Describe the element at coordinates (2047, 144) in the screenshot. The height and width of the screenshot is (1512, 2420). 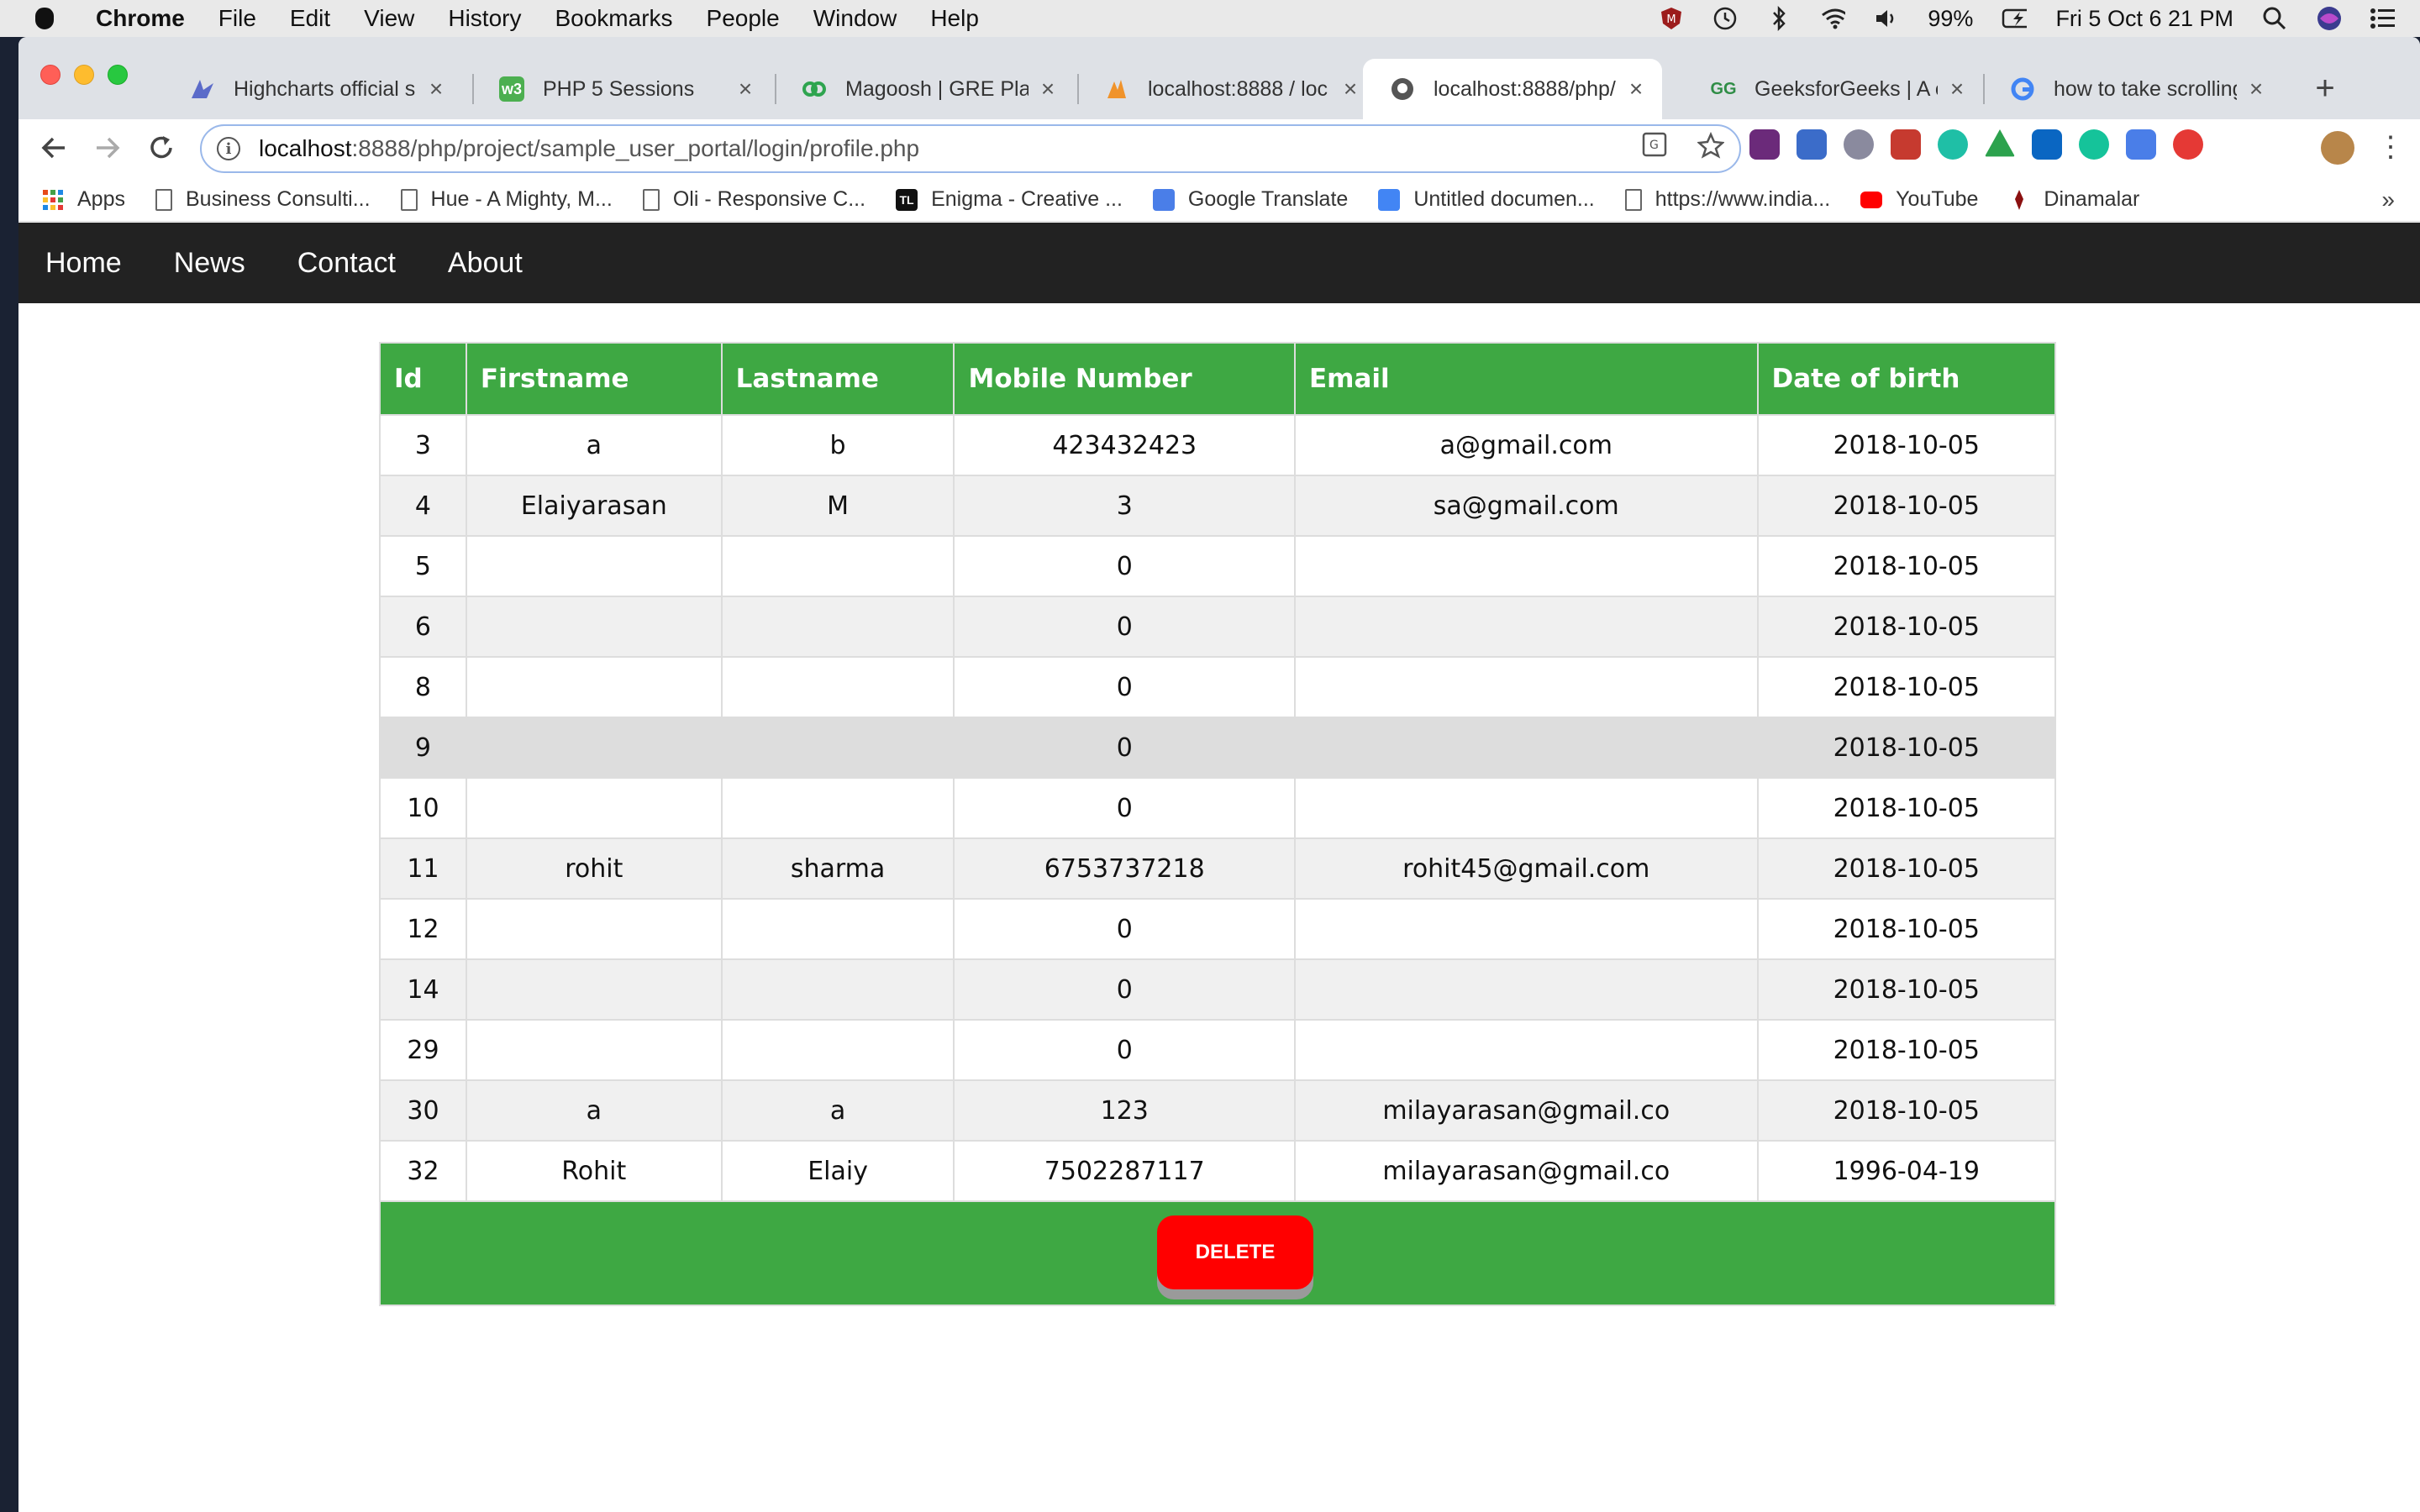
I see `linkedin-icon` at that location.